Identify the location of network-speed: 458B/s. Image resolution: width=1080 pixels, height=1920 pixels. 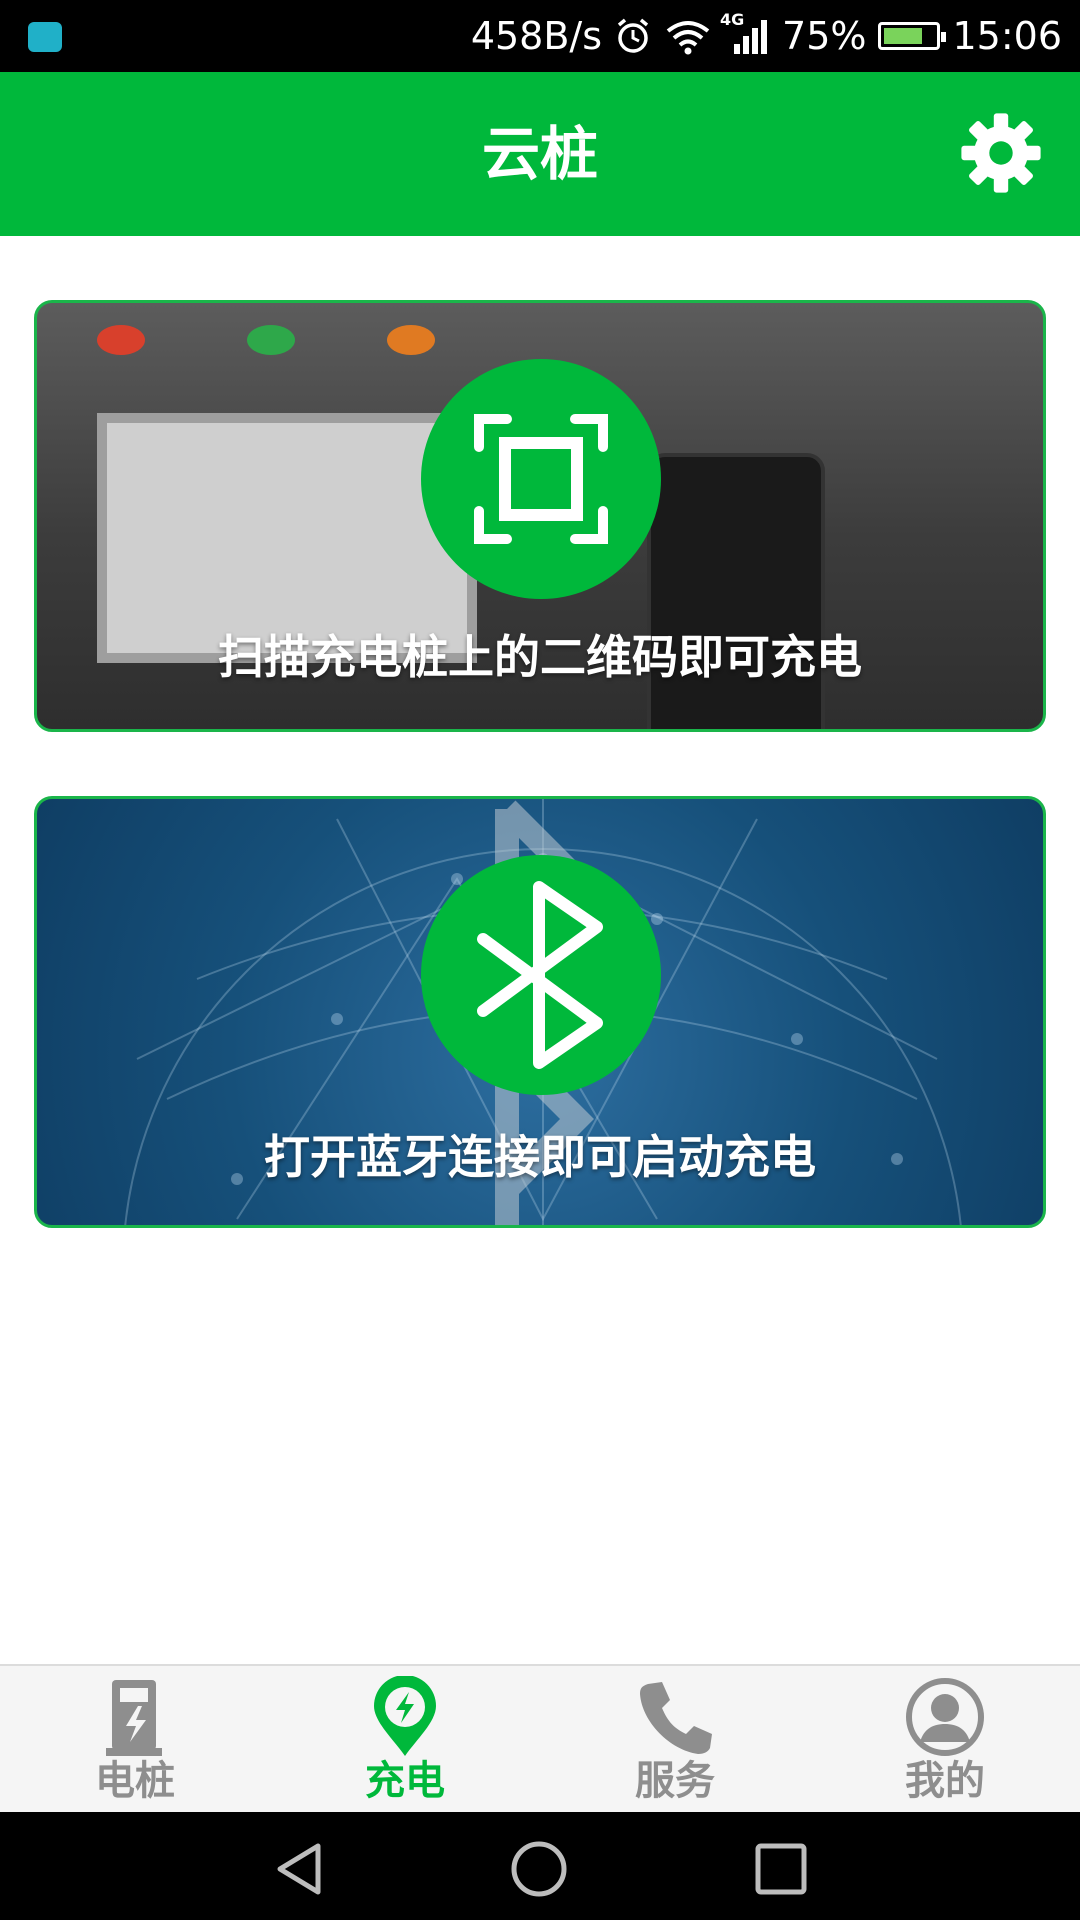
(536, 36).